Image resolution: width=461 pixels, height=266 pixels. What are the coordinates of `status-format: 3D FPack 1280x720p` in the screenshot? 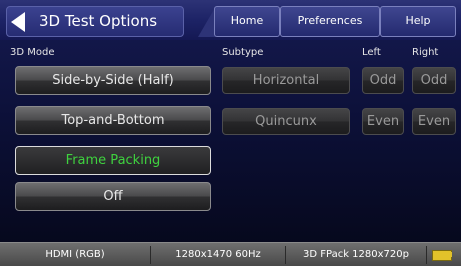 It's located at (356, 254).